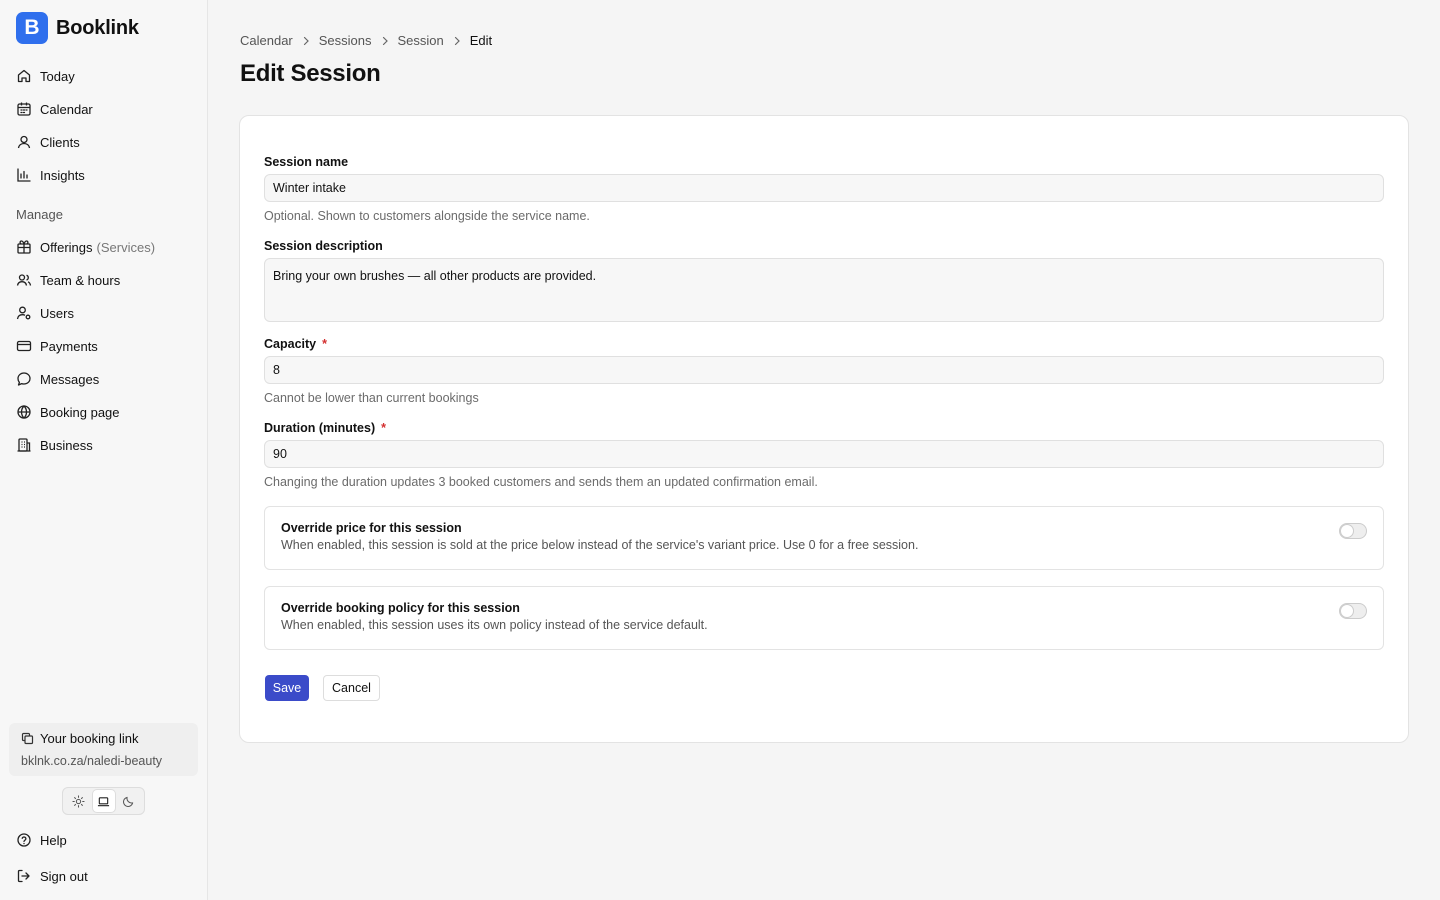 The image size is (1440, 900). Describe the element at coordinates (421, 40) in the screenshot. I see `breadcrumb-session: Session` at that location.